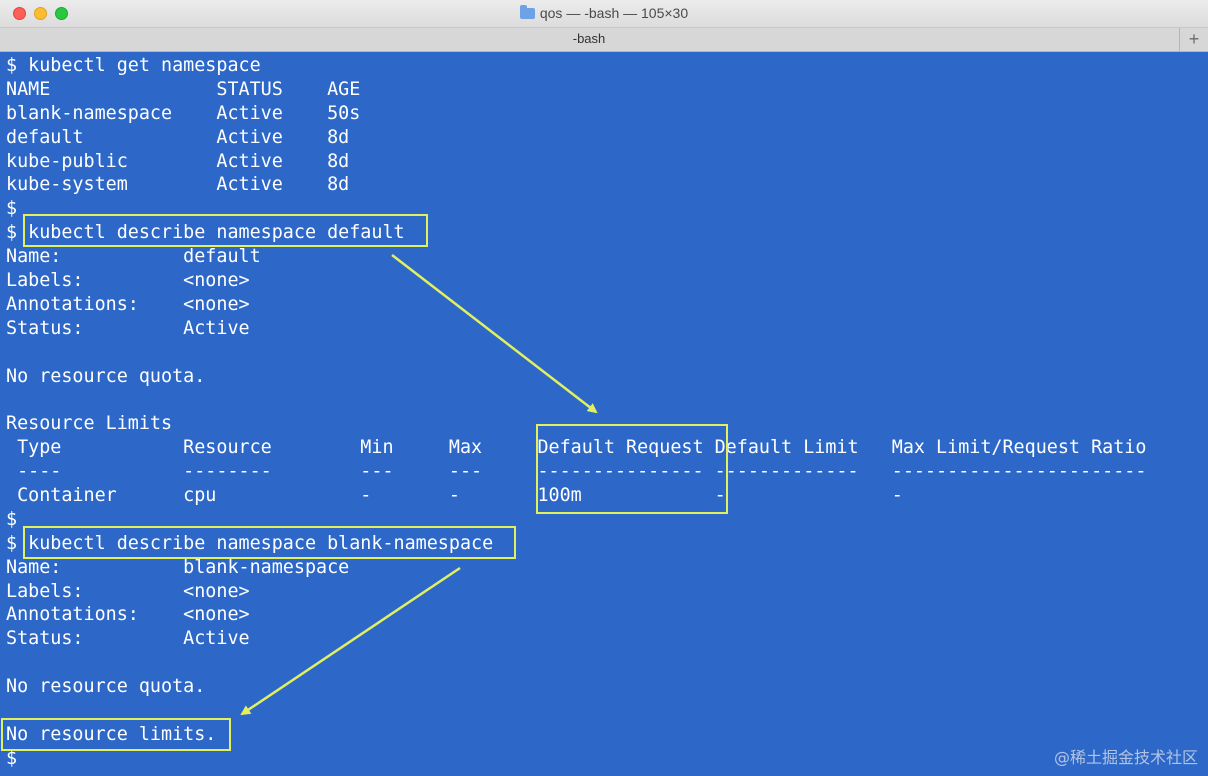  Describe the element at coordinates (632, 469) in the screenshot. I see `highlight-default-request` at that location.